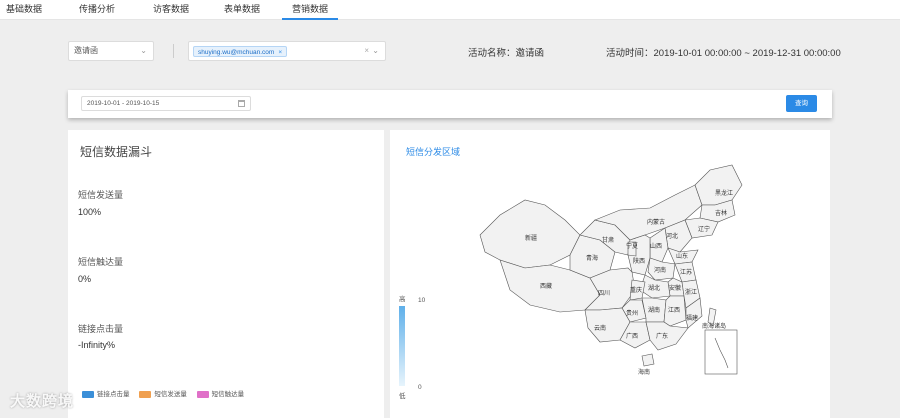 Image resolution: width=900 pixels, height=418 pixels. I want to click on recipient-chip-label: shuying.wu@mchuan.com, so click(236, 52).